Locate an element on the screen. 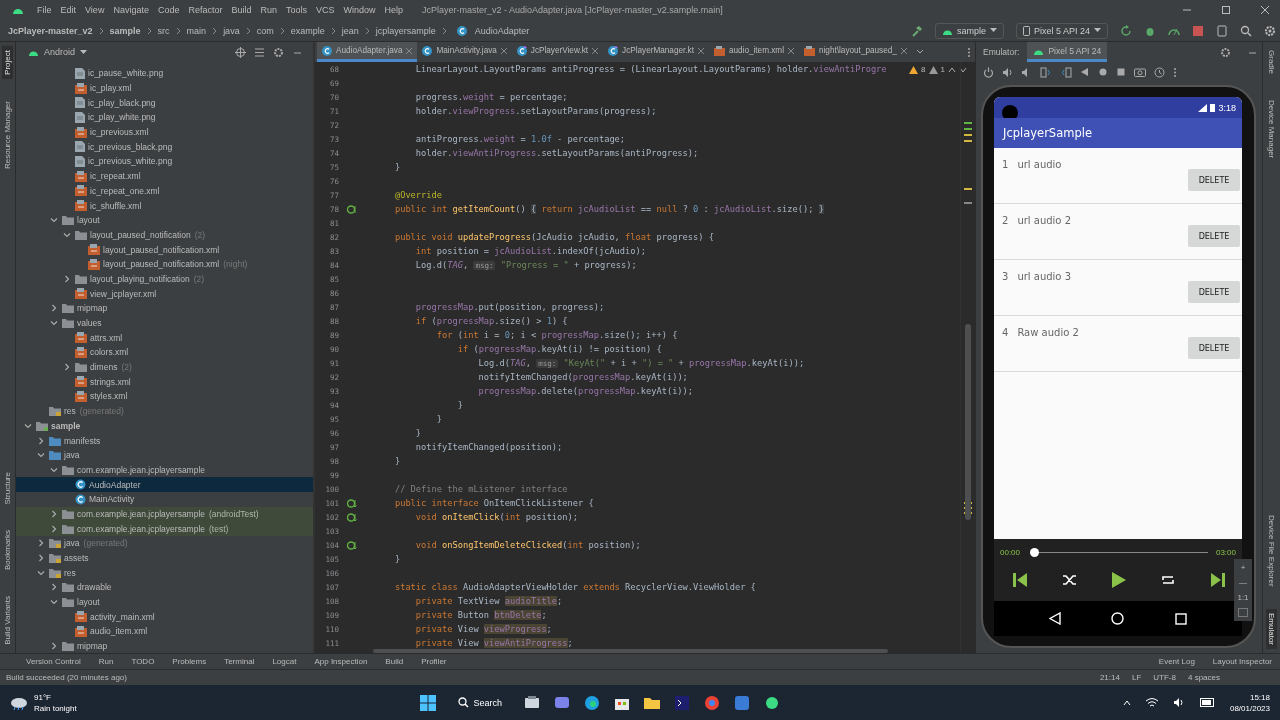 Image resolution: width=1280 pixels, height=720 pixels. tree-item: ic_previous_black.png is located at coordinates (164, 147).